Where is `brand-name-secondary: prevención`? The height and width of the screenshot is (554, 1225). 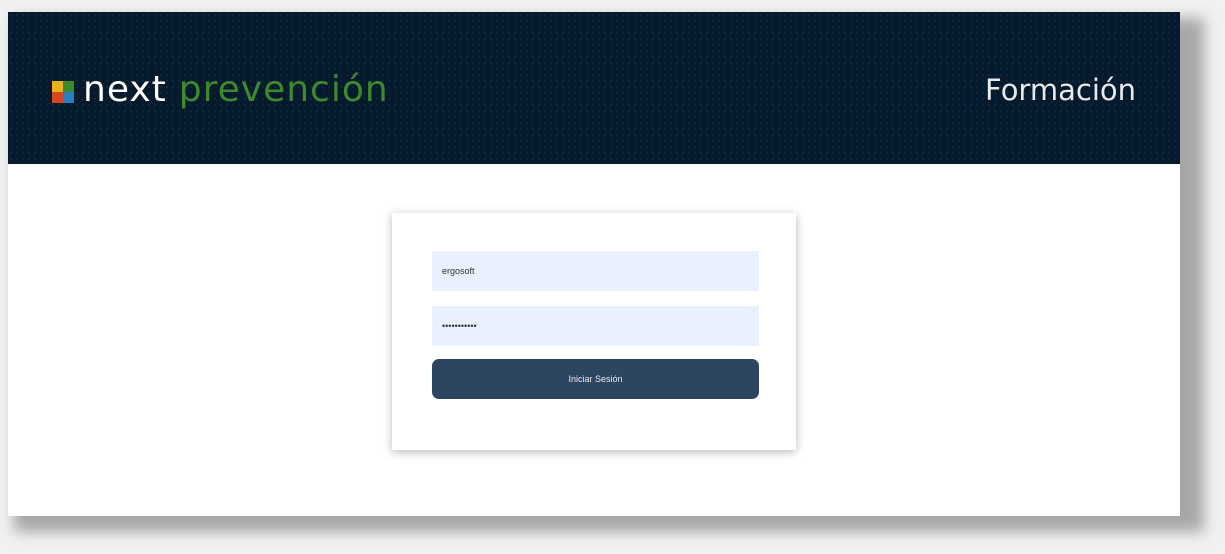 brand-name-secondary: prevención is located at coordinates (283, 89).